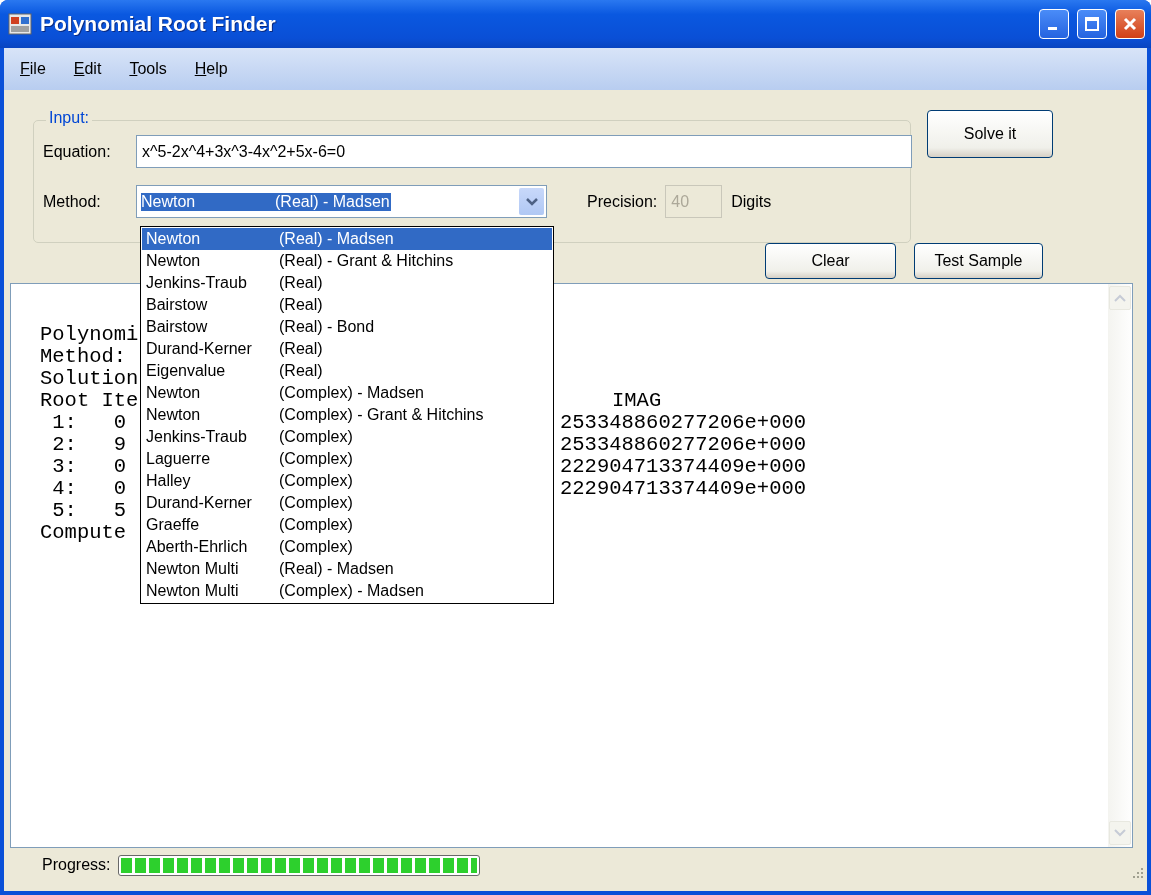  Describe the element at coordinates (978, 261) in the screenshot. I see `test-sample-button: Test Sample` at that location.